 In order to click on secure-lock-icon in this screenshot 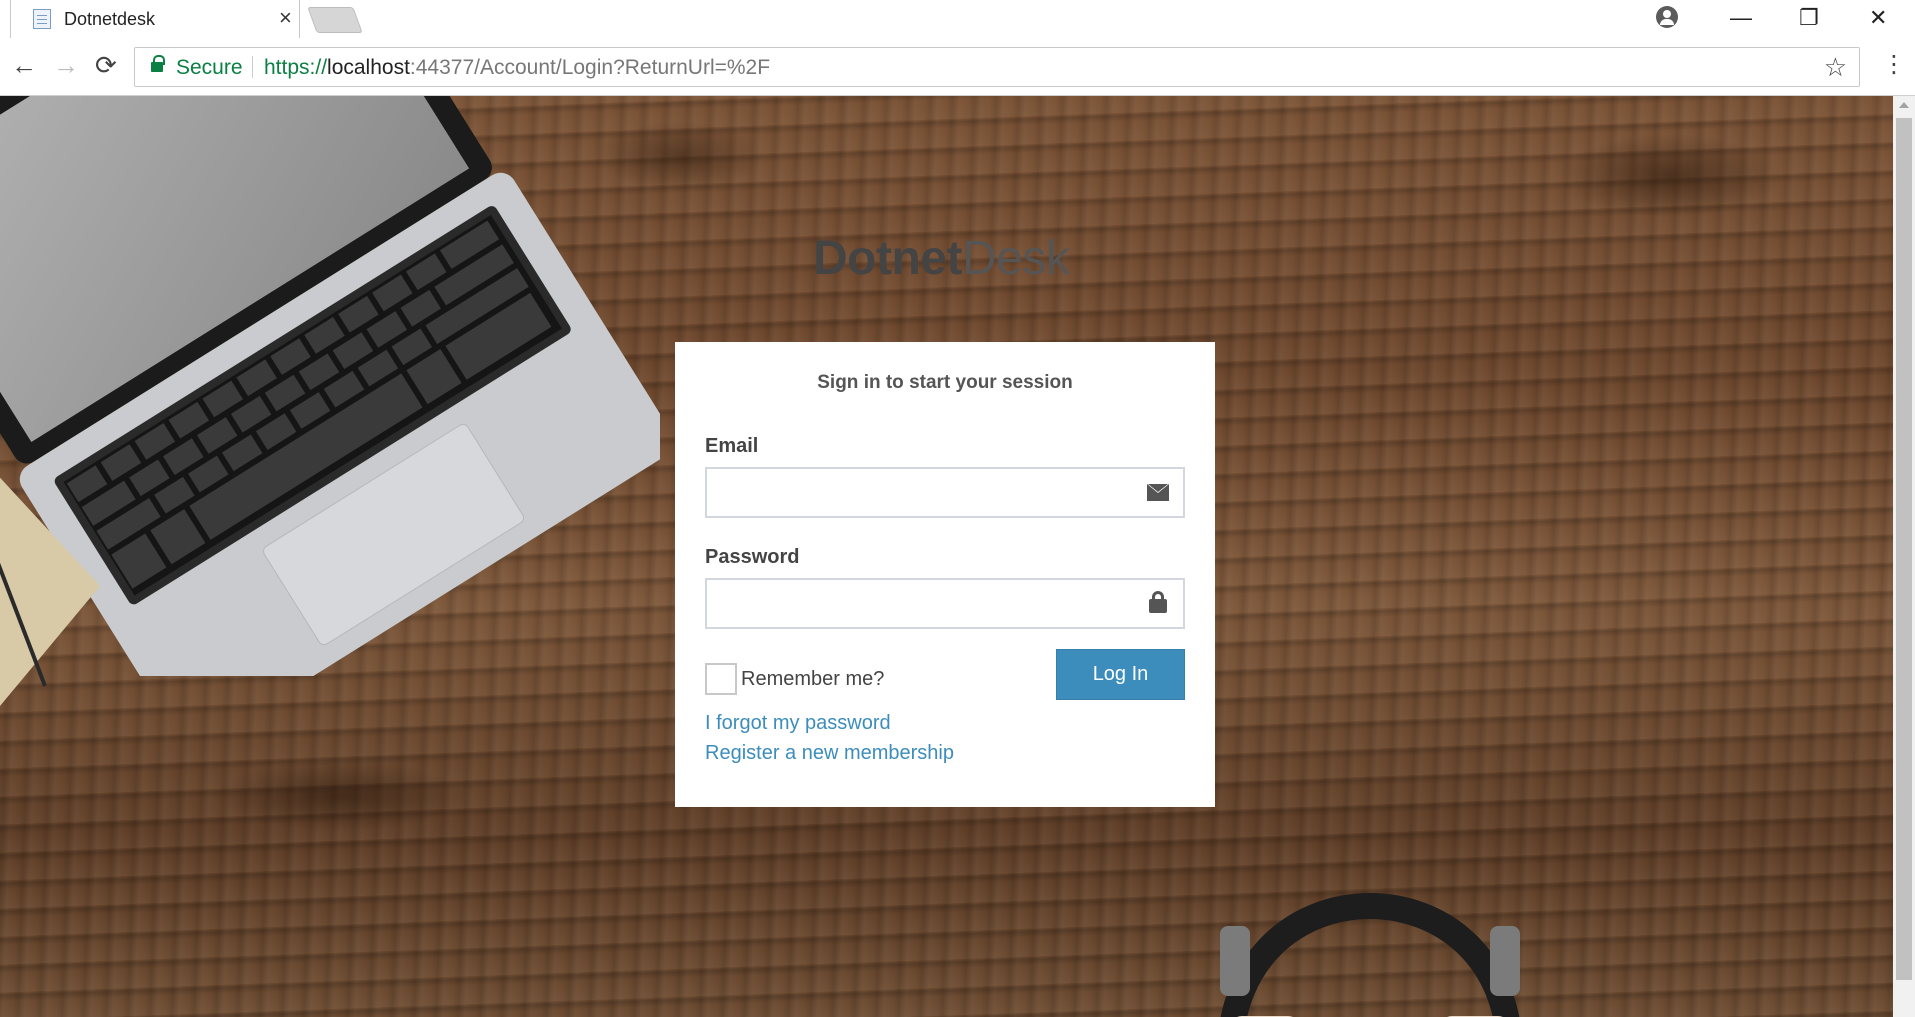, I will do `click(158, 63)`.